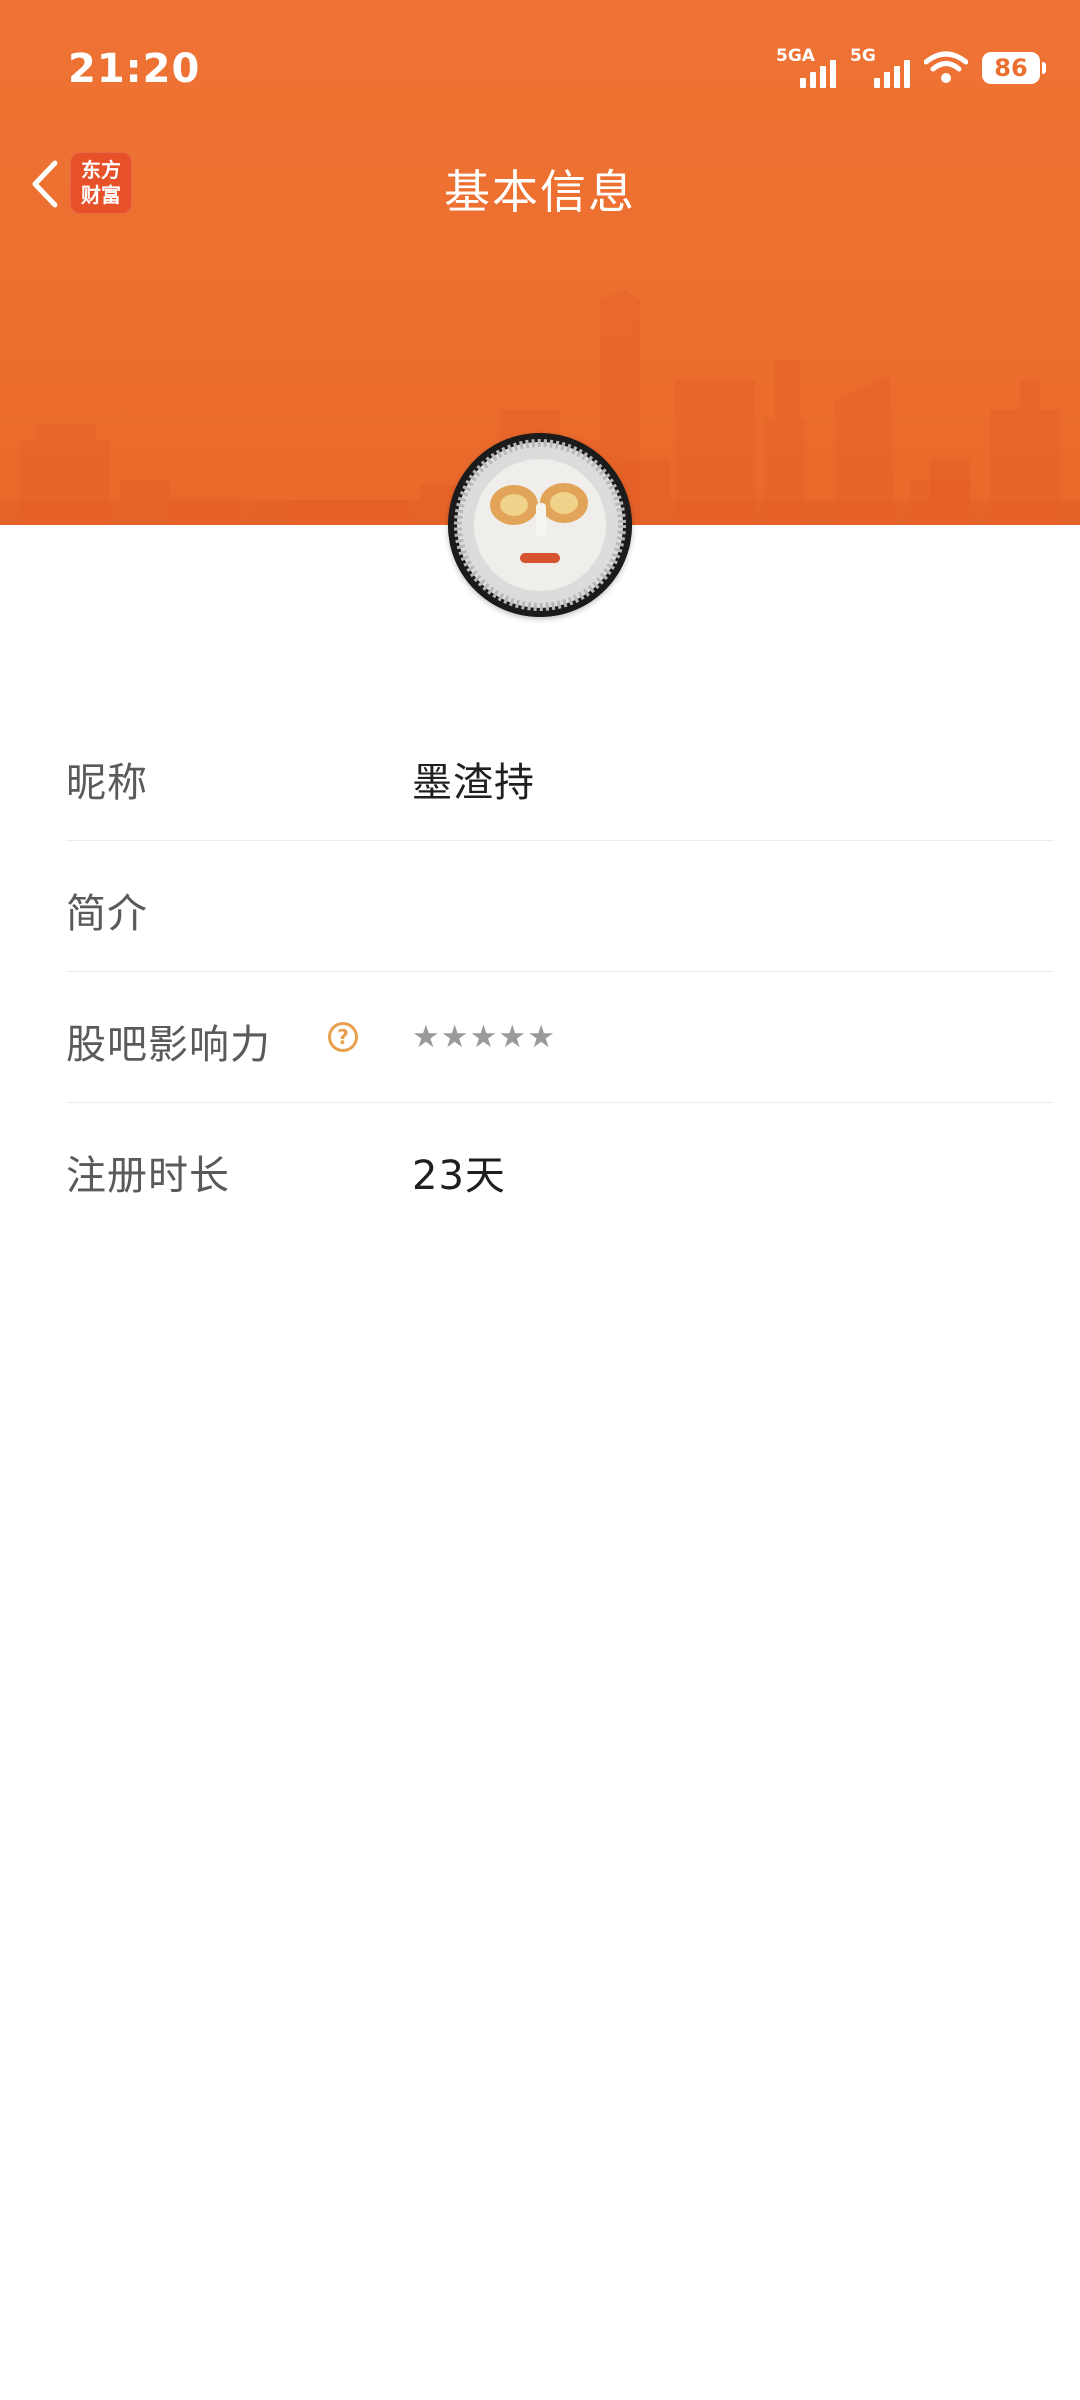 Image resolution: width=1080 pixels, height=2400 pixels. I want to click on avatar-image, so click(540, 525).